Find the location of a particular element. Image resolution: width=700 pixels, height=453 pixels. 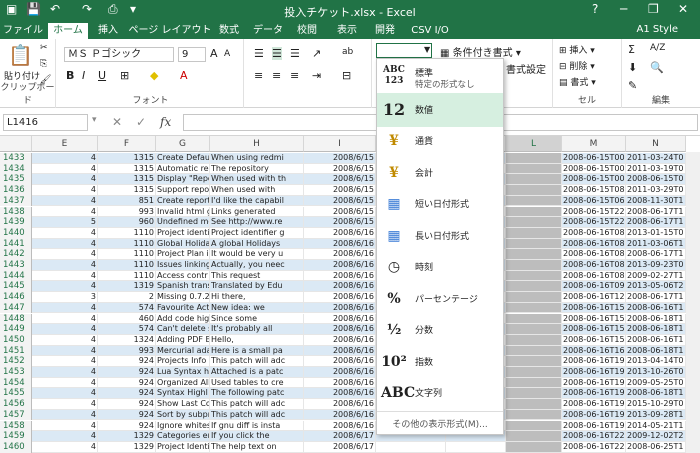

tab-data: データ is located at coordinates (268, 31).